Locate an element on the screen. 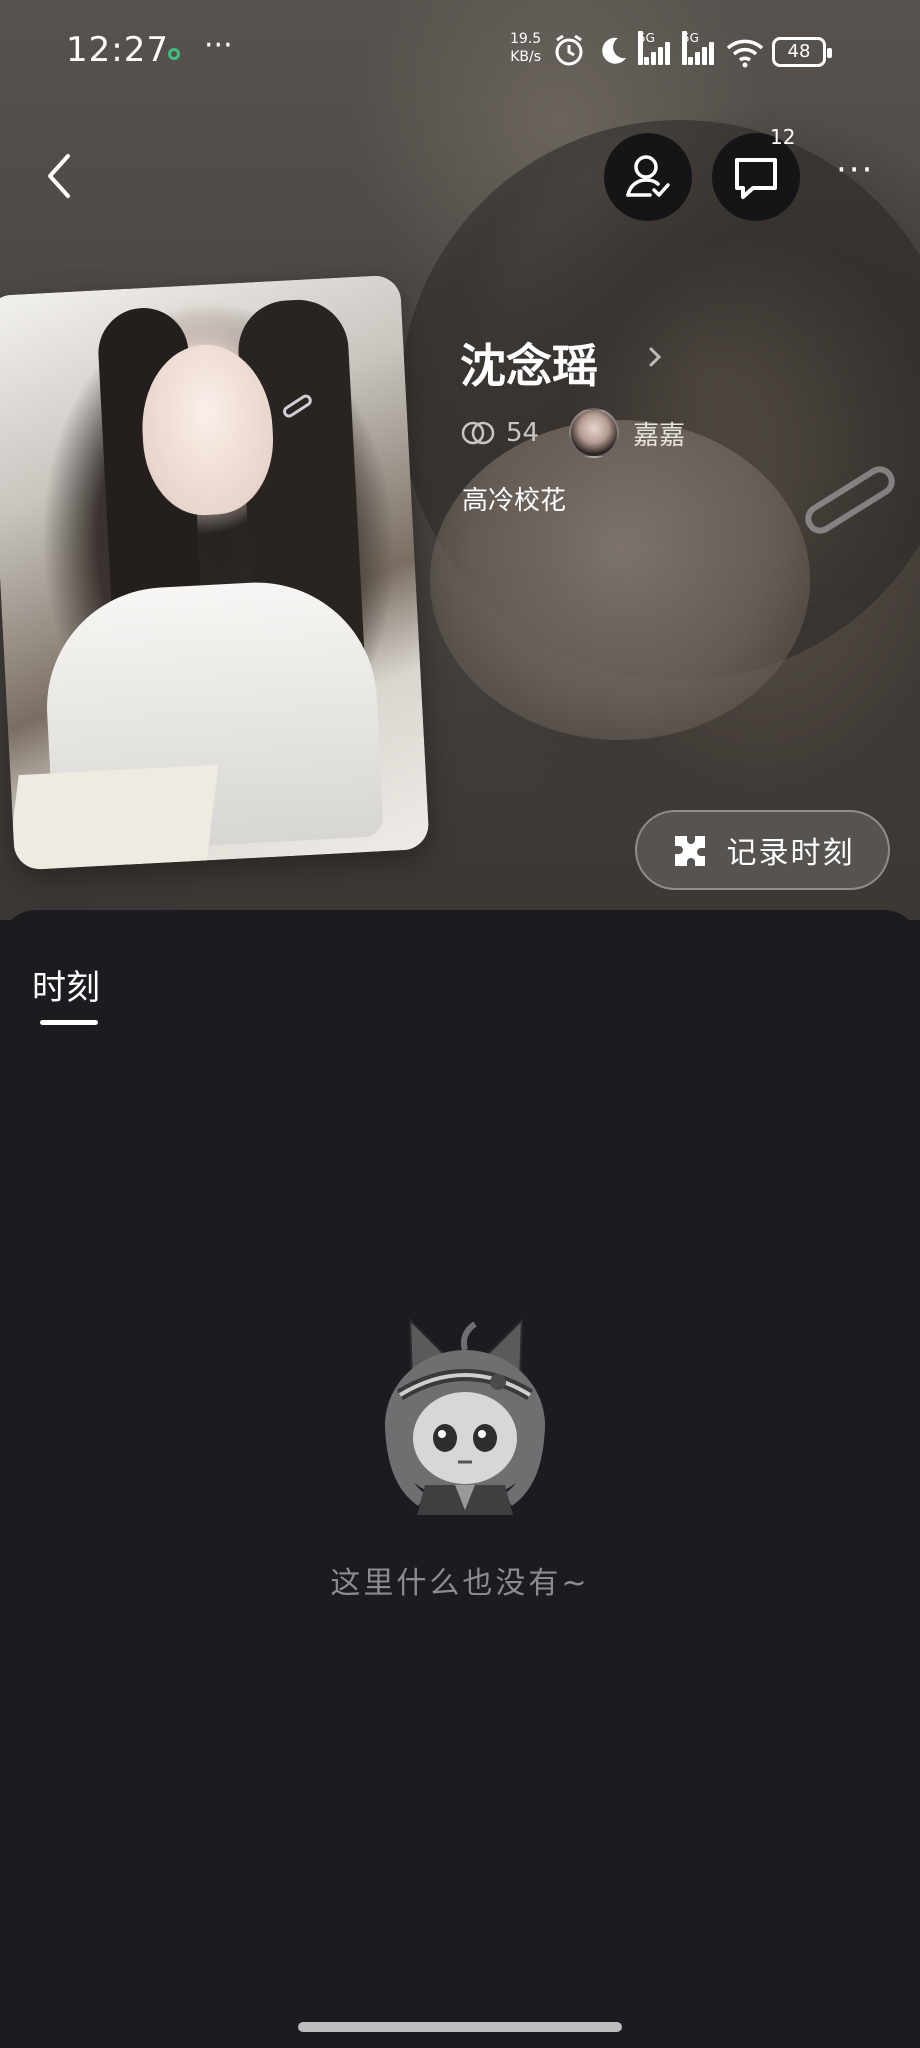 This screenshot has height=2048, width=920. moon-icon is located at coordinates (612, 52).